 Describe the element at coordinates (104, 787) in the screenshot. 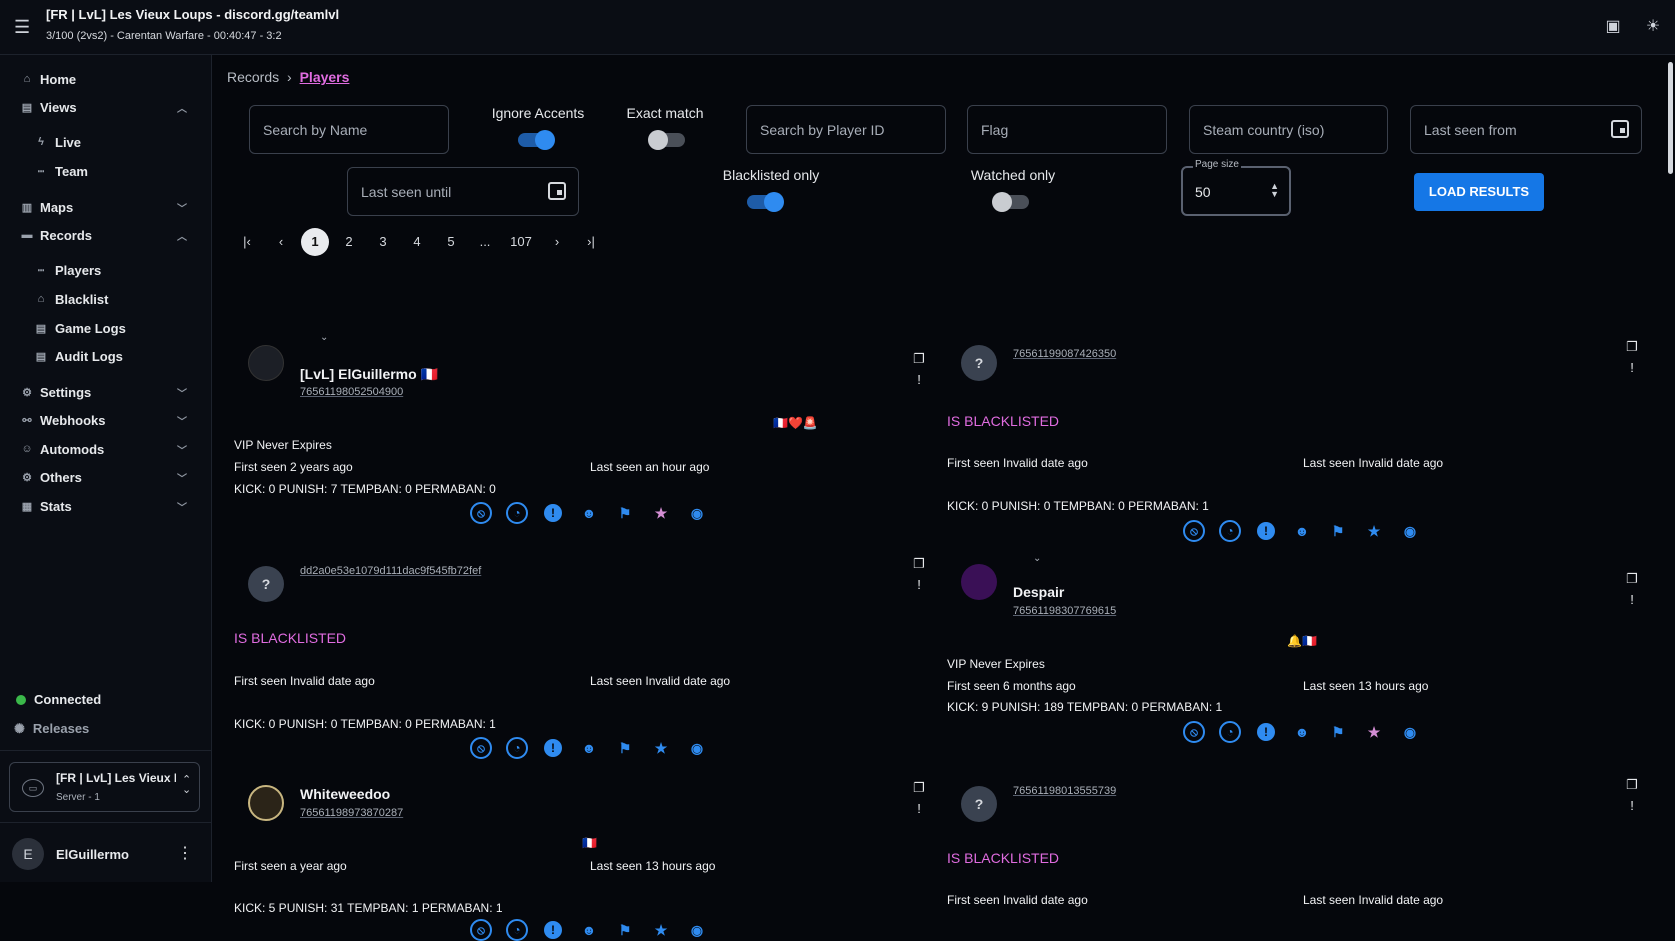

I see `server-switcher: ▭ [FR | LvL] Les Vieux L Server - 1 ⌃ ⌄` at that location.